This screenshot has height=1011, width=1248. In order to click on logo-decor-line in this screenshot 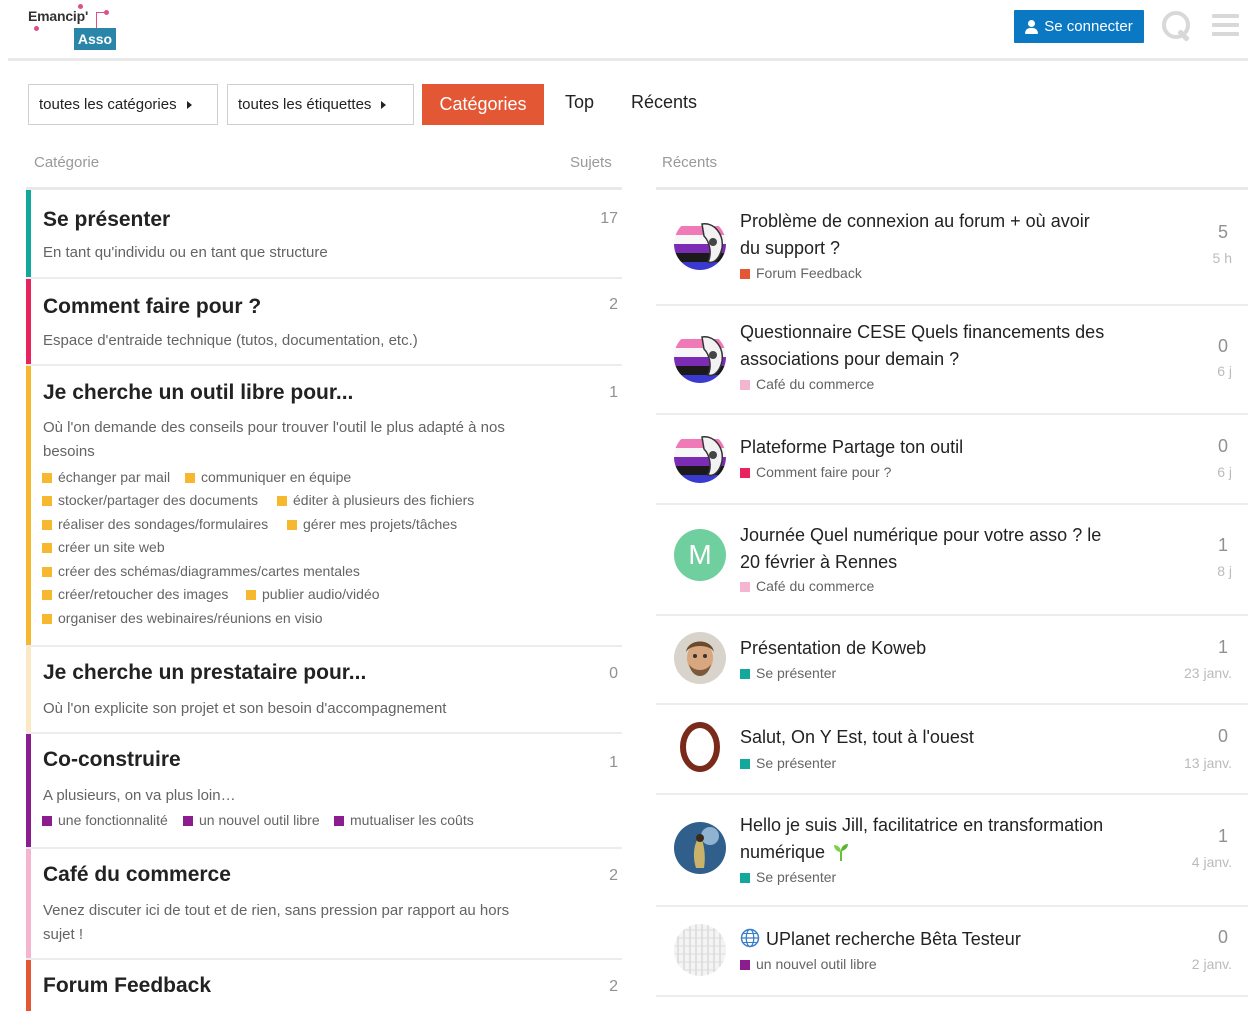, I will do `click(96, 20)`.